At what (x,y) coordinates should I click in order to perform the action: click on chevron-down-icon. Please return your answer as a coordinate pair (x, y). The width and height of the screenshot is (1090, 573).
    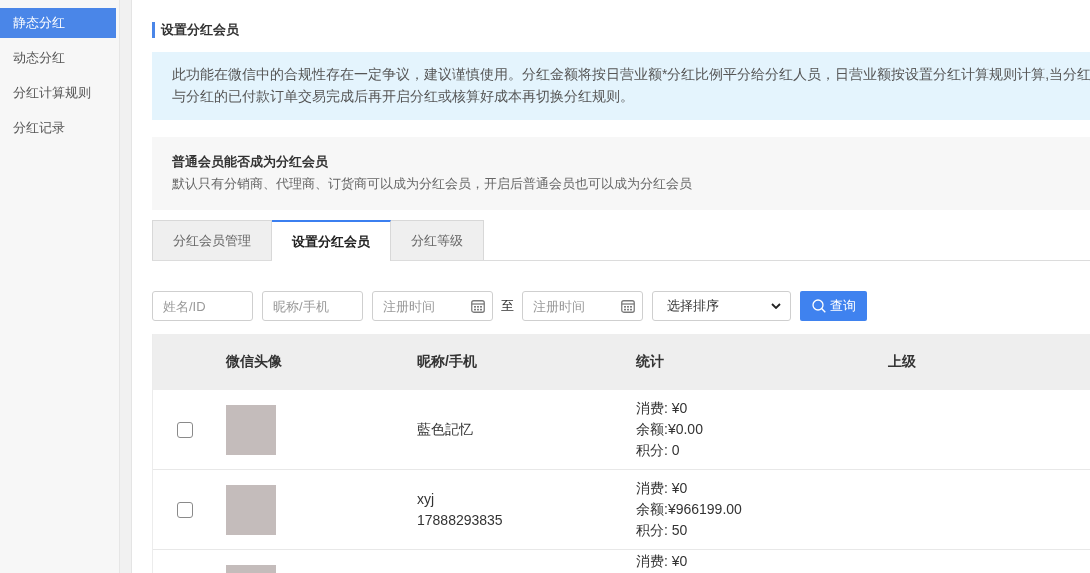
    Looking at the image, I should click on (776, 306).